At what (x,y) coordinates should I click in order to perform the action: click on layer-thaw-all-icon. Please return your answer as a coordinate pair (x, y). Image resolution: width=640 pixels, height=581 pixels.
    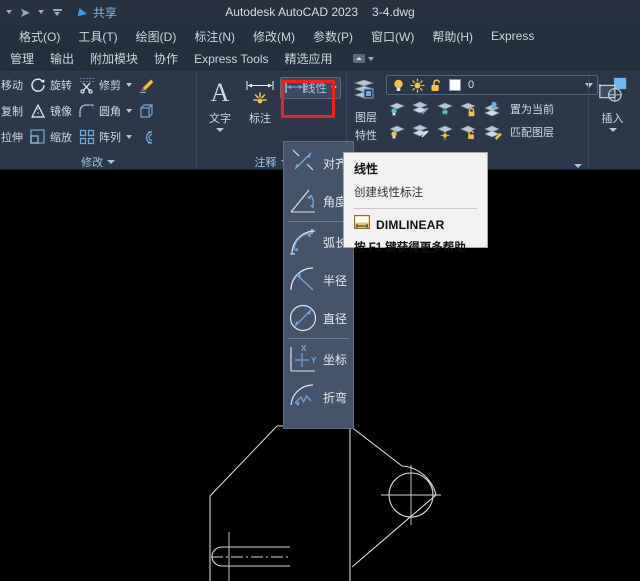
    Looking at the image, I should click on (445, 132).